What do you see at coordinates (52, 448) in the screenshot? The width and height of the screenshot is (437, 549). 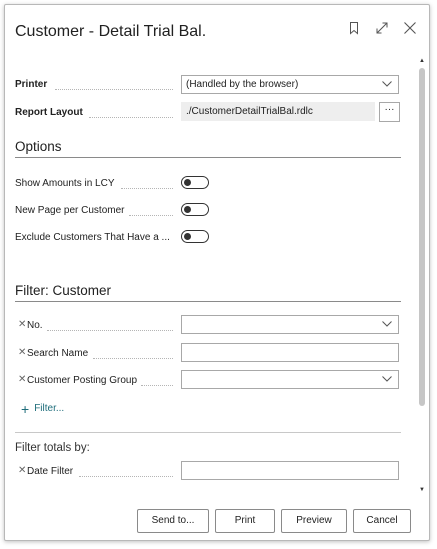 I see `filter-totals-heading: Filter totals by:` at bounding box center [52, 448].